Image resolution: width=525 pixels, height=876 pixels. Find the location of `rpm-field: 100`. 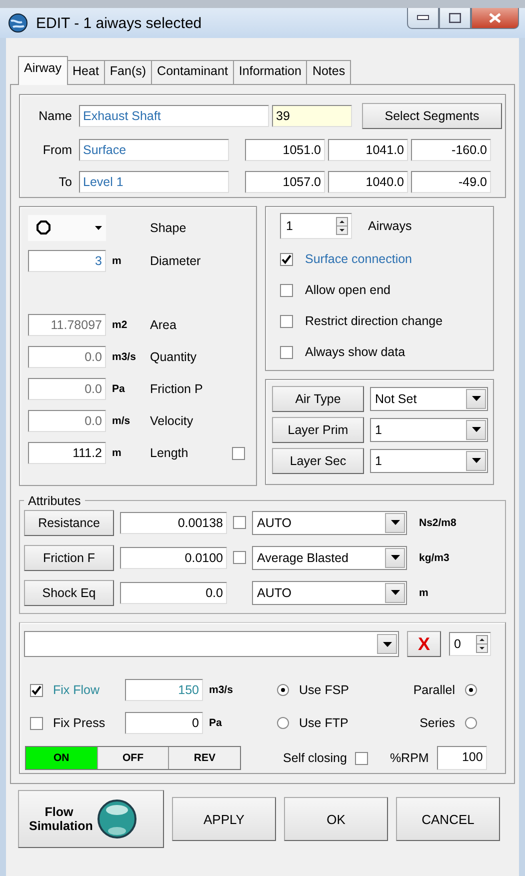

rpm-field: 100 is located at coordinates (461, 758).